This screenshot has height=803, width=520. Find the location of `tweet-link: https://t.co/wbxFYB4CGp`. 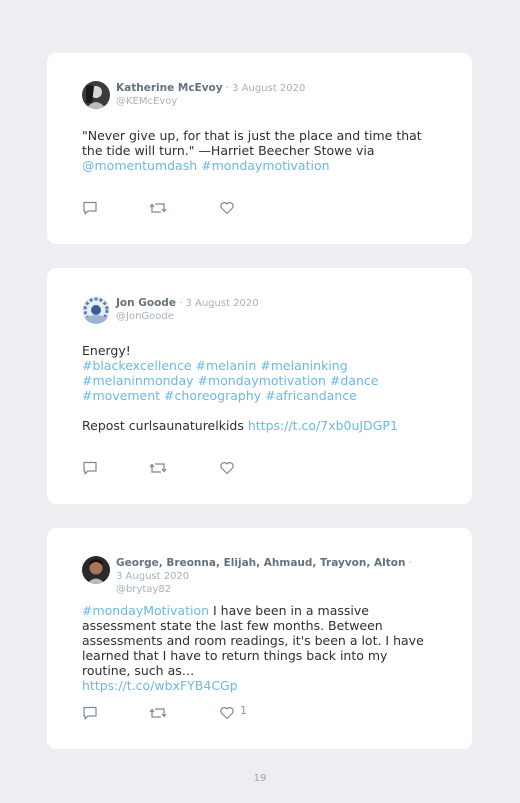

tweet-link: https://t.co/wbxFYB4CGp is located at coordinates (160, 685).